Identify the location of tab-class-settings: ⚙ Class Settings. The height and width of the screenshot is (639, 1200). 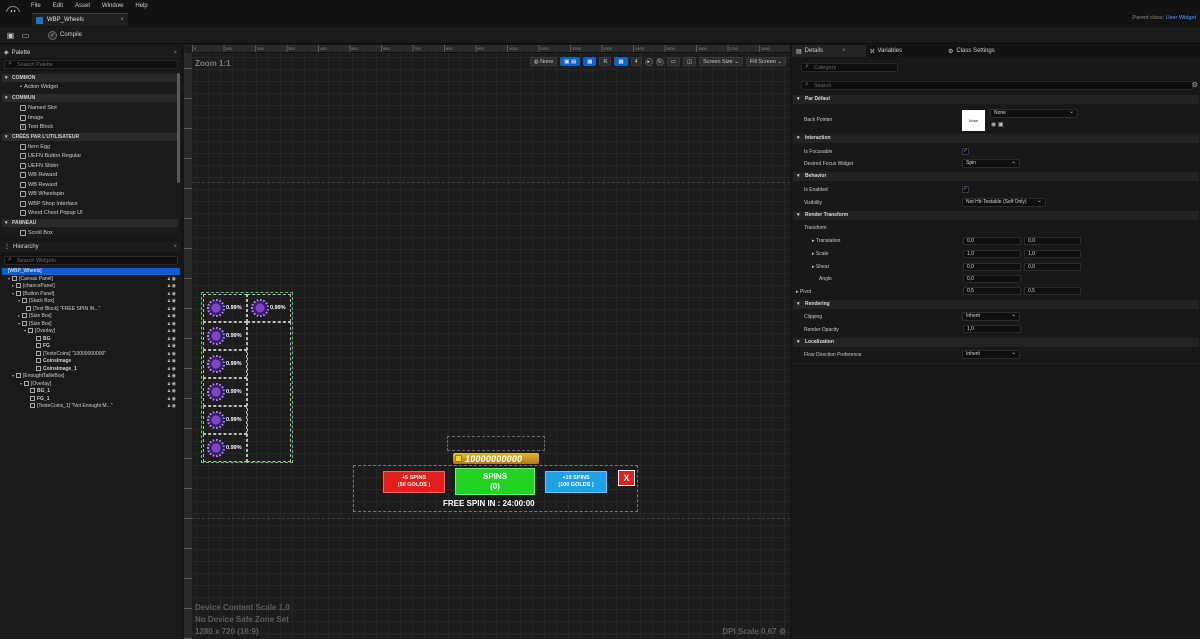
(994, 51).